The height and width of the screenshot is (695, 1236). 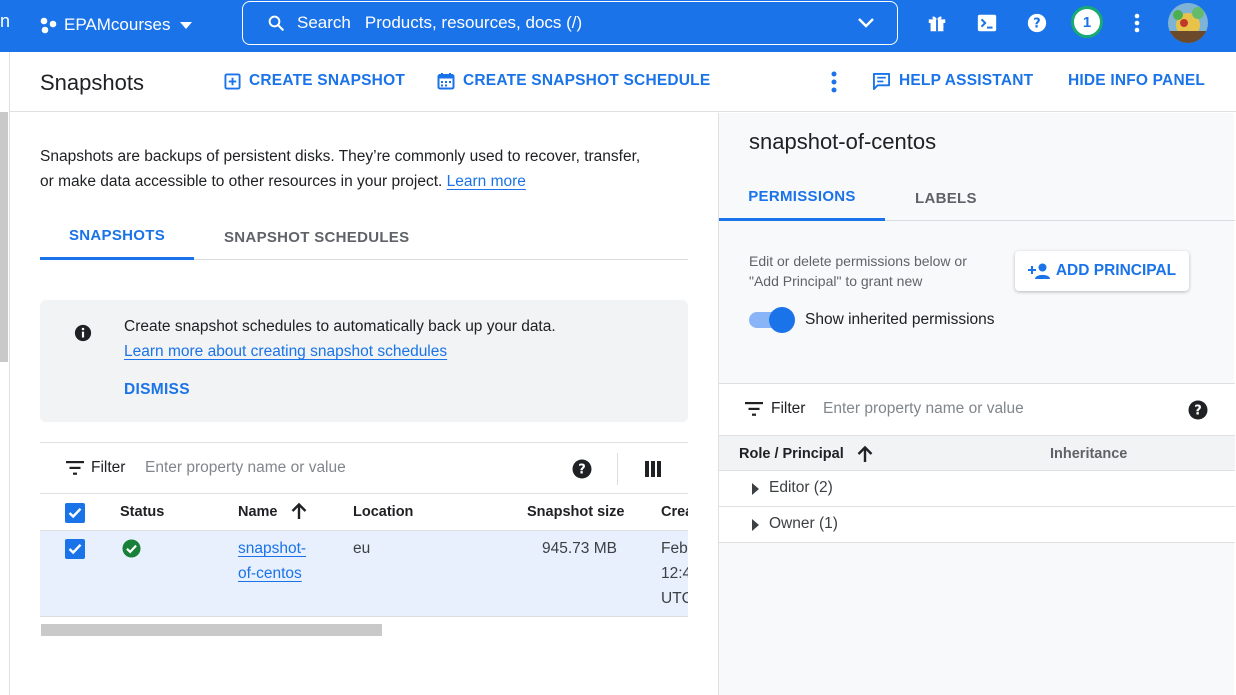 What do you see at coordinates (674, 598) in the screenshot?
I see `created-line-3: UTC` at bounding box center [674, 598].